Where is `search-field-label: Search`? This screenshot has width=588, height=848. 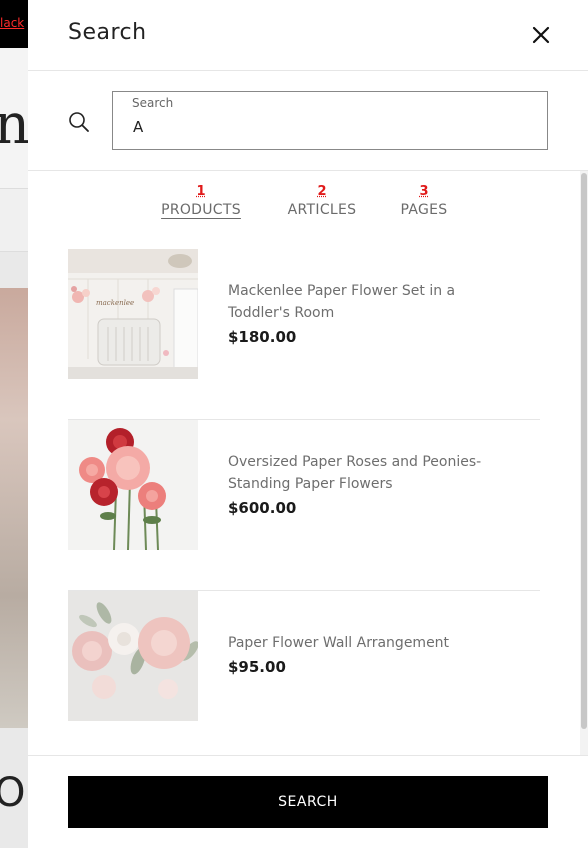
search-field-label: Search is located at coordinates (153, 103).